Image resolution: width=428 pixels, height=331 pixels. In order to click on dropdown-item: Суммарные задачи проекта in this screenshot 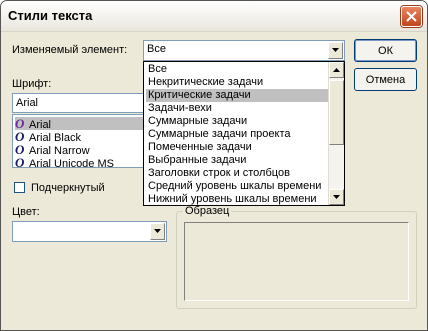, I will do `click(238, 134)`.